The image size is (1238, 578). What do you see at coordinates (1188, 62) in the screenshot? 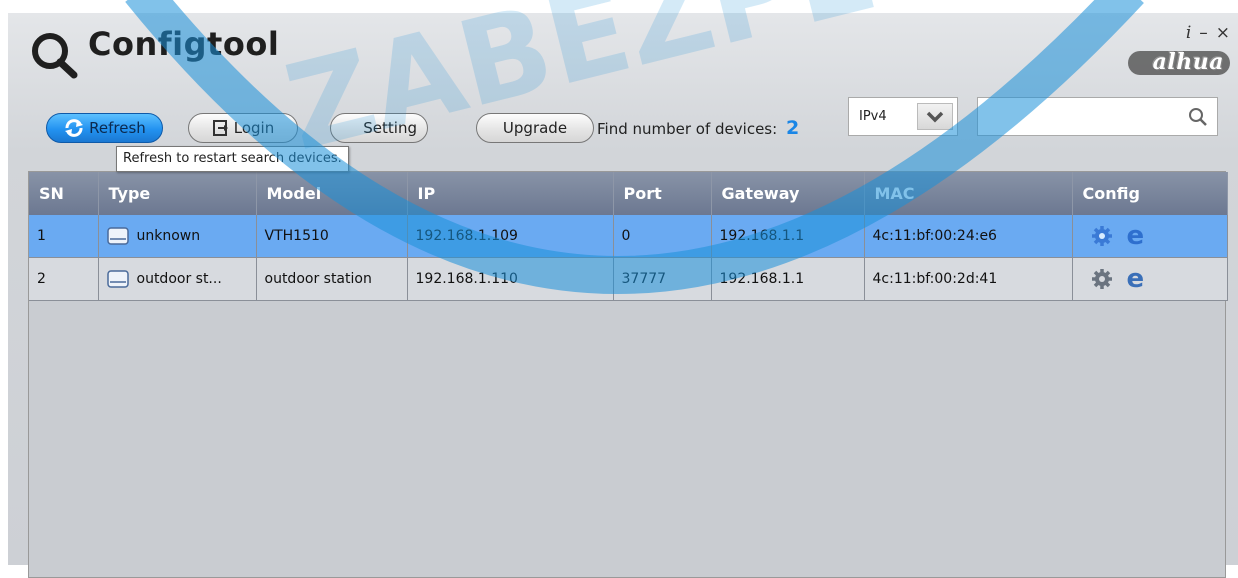
I see `brand-text: alhua` at bounding box center [1188, 62].